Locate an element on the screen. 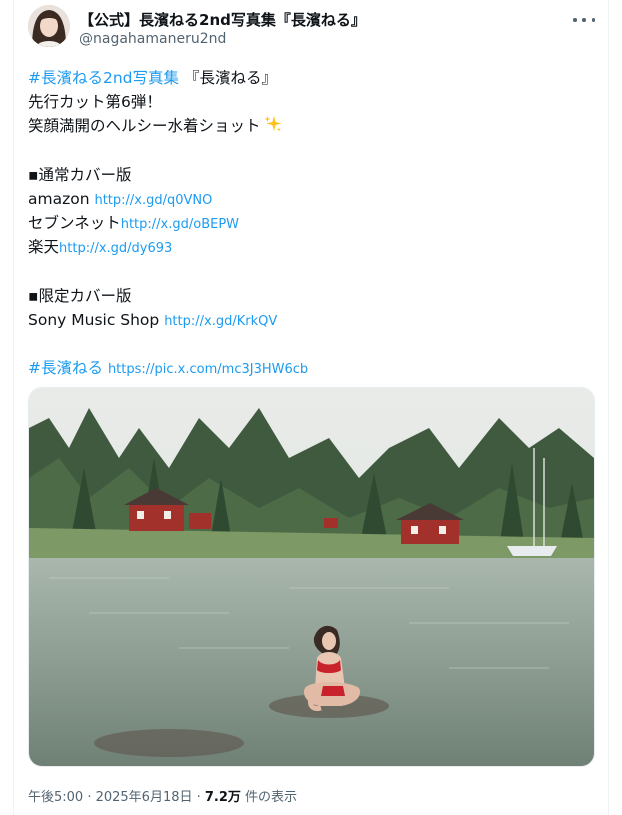 This screenshot has height=815, width=622. store-label: セブンネット is located at coordinates (74, 223).